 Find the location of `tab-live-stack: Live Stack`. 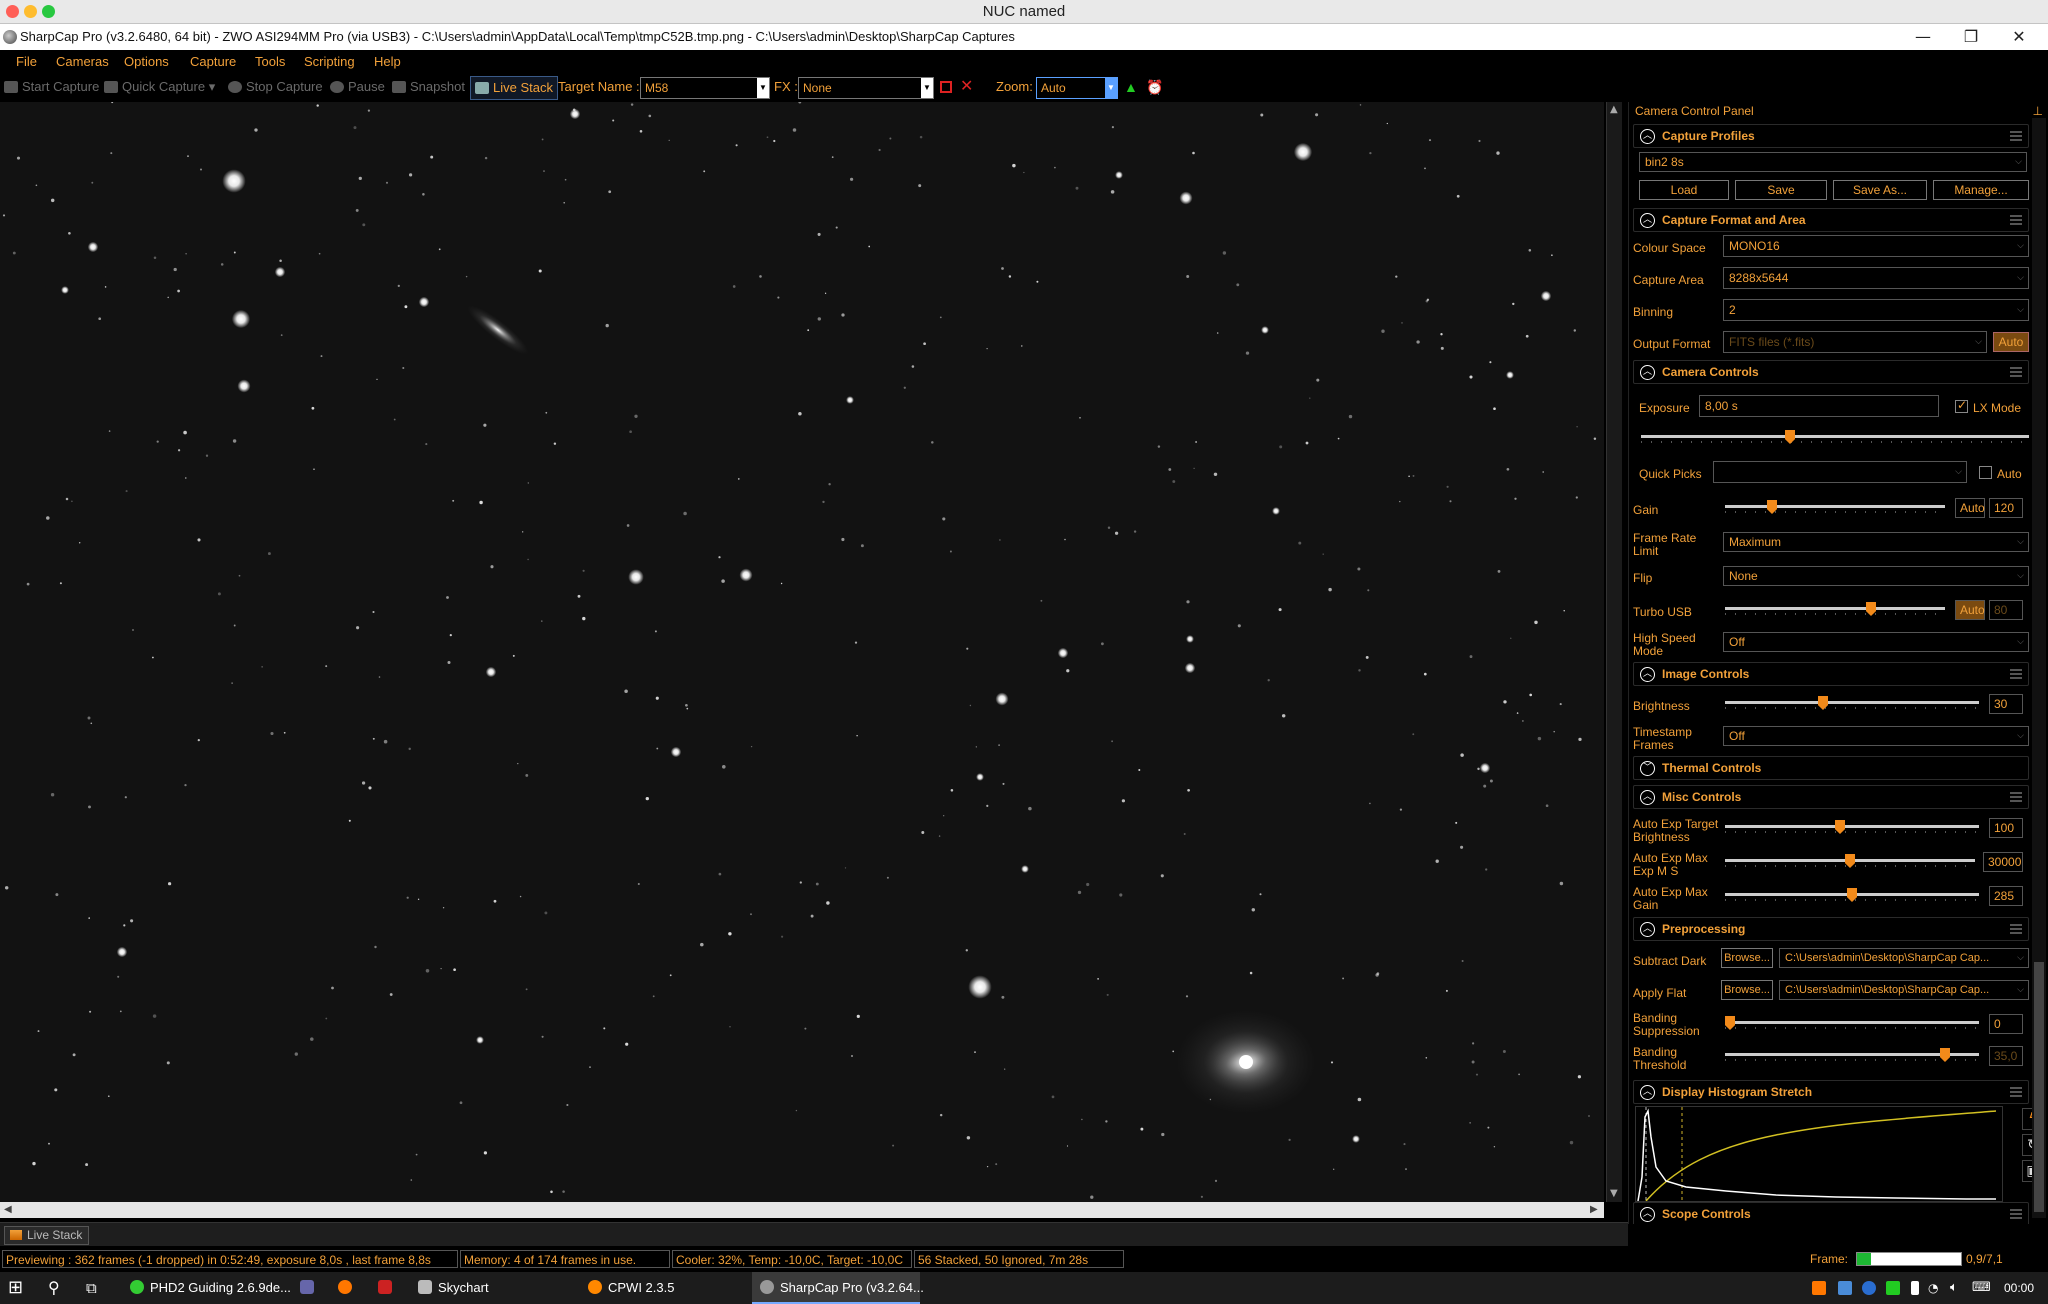

tab-live-stack: Live Stack is located at coordinates (47, 1235).